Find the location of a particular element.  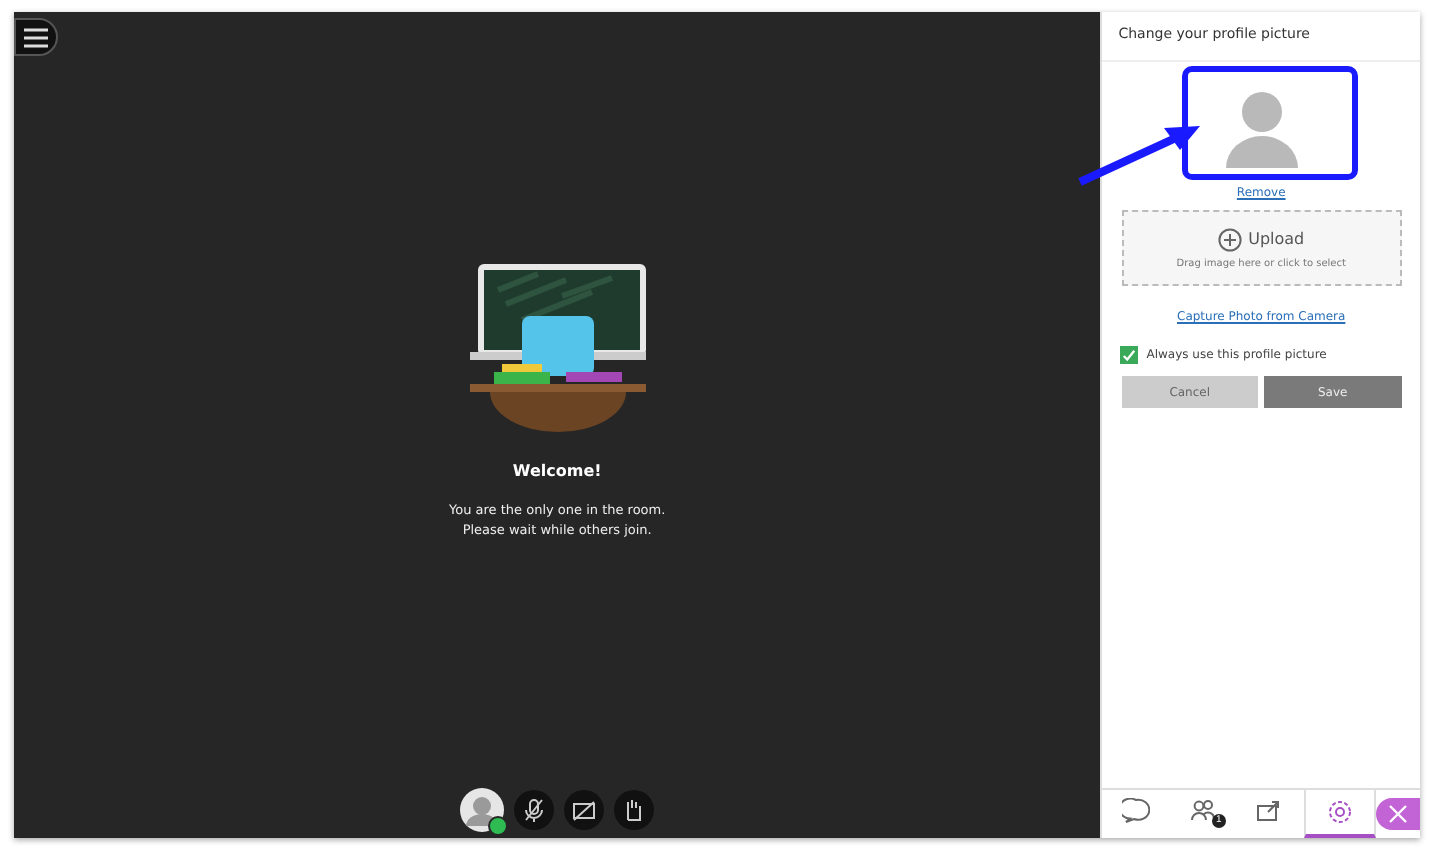

microphone-button is located at coordinates (534, 810).